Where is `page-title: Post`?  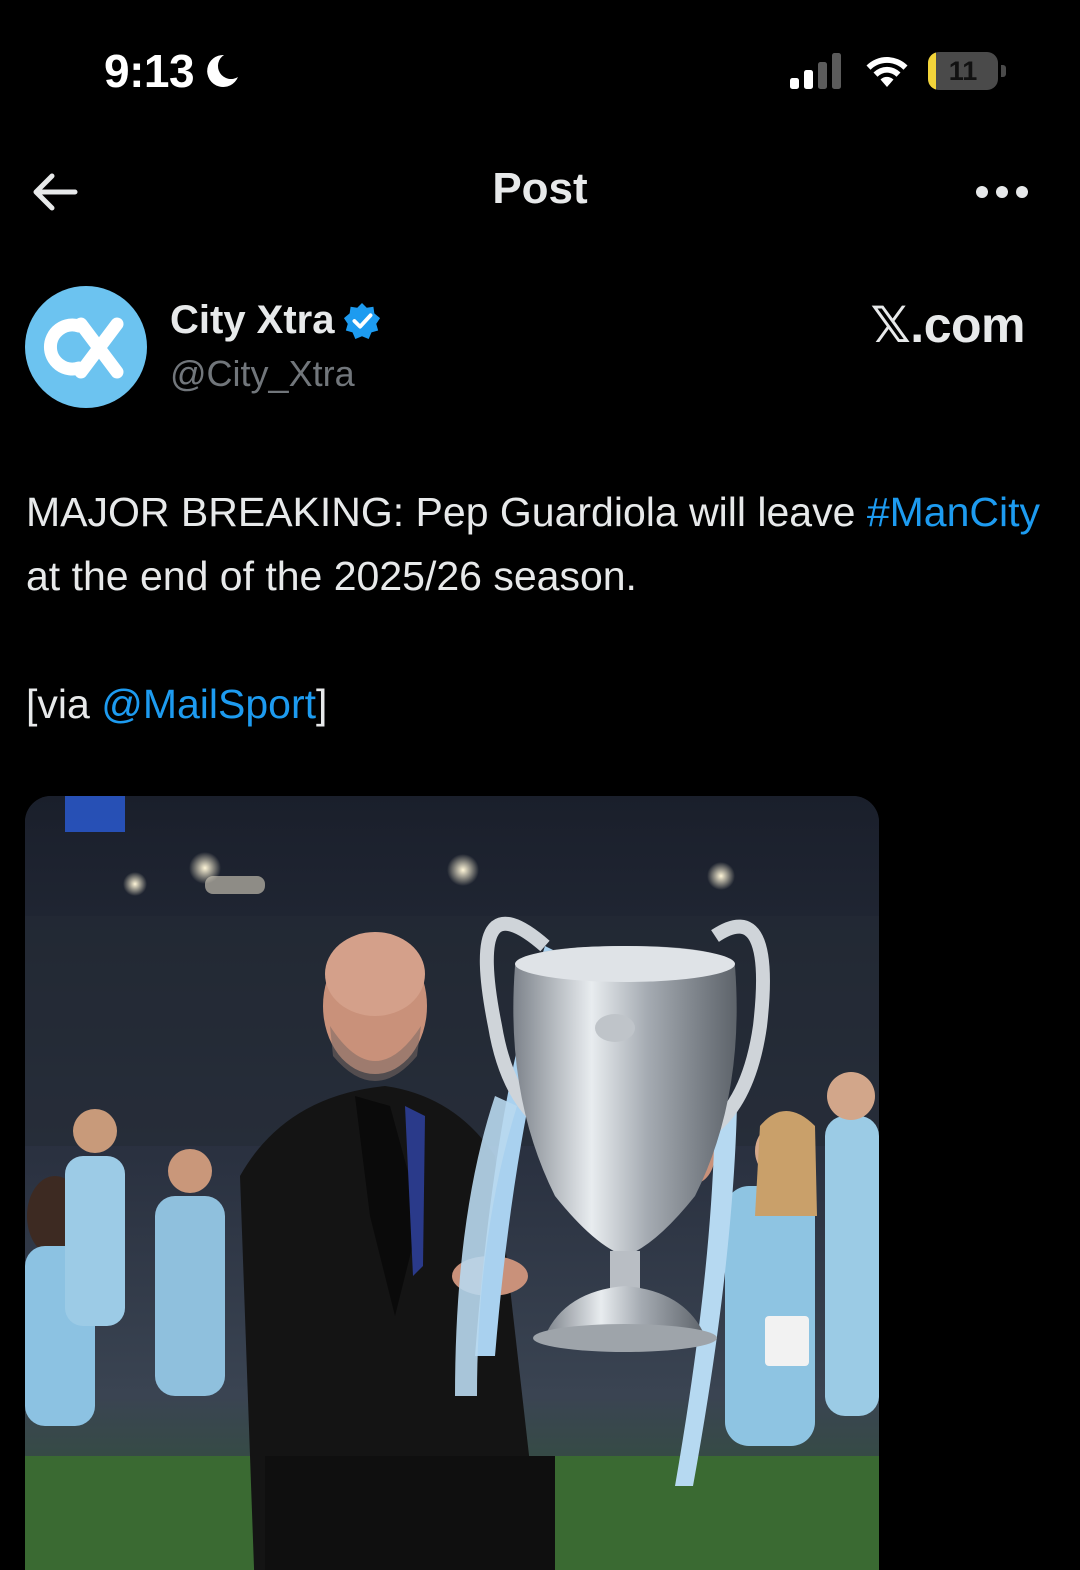 page-title: Post is located at coordinates (540, 188).